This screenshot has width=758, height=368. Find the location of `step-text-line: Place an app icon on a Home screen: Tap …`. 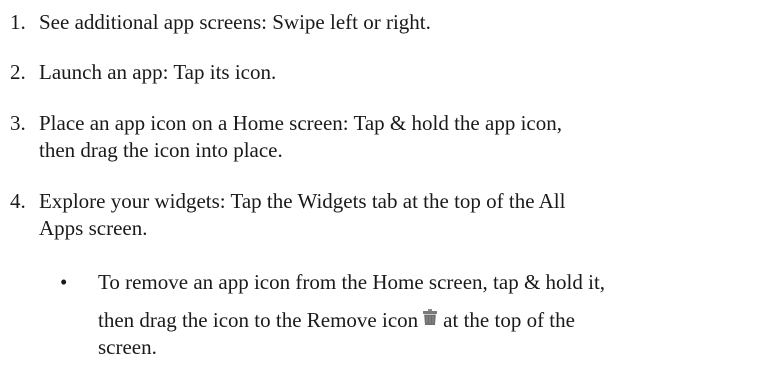

step-text-line: Place an app icon on a Home screen: Tap … is located at coordinates (300, 123).